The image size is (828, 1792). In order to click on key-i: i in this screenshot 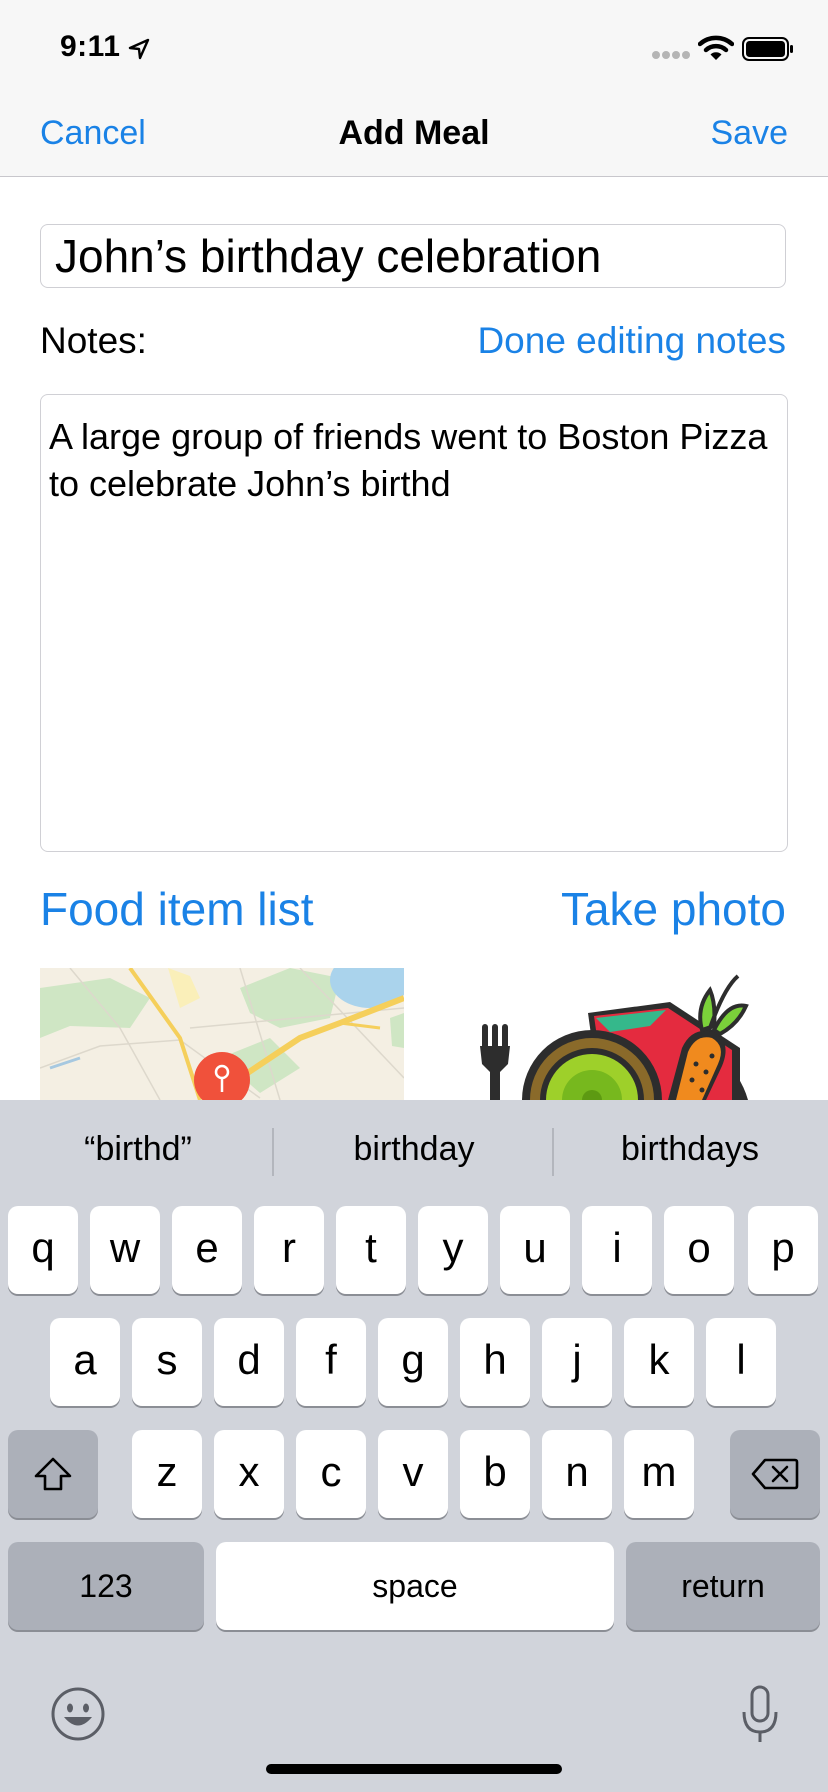, I will do `click(617, 1250)`.